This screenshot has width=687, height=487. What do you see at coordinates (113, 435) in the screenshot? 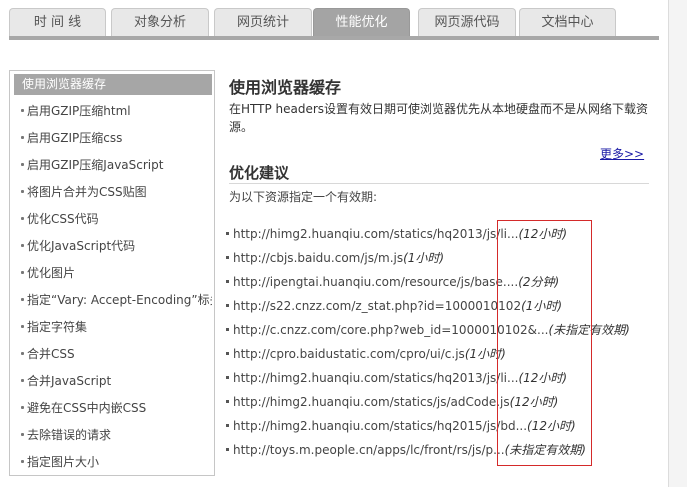
I see `sidebar-item-bad-requests: 去除错误的请求` at bounding box center [113, 435].